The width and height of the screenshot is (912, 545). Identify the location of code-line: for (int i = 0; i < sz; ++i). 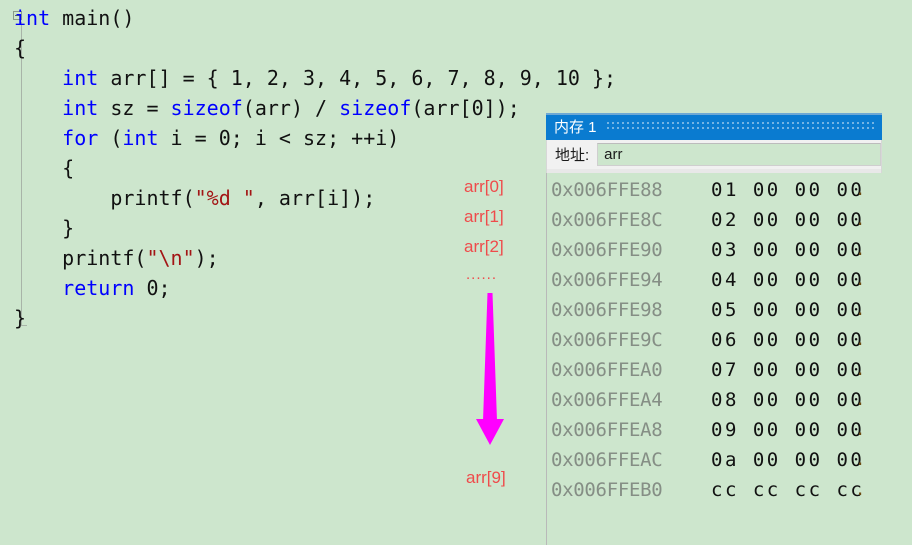
(315, 138).